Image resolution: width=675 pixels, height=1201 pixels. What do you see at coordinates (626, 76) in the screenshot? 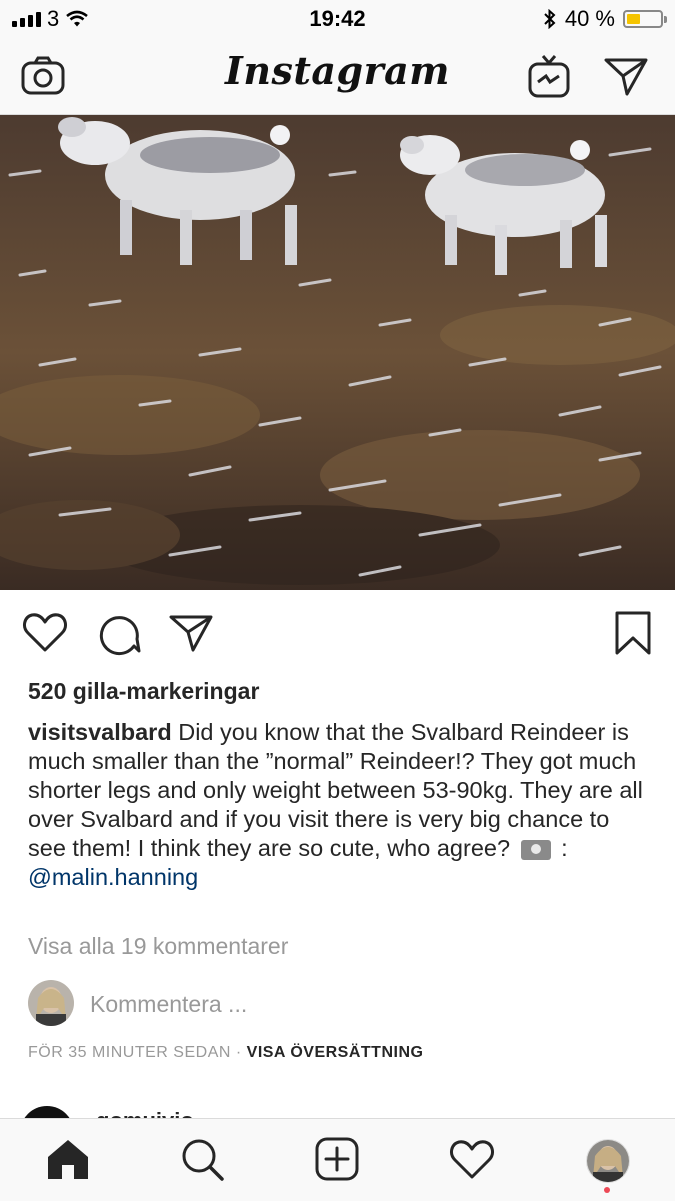
I see `direct-message-icon` at bounding box center [626, 76].